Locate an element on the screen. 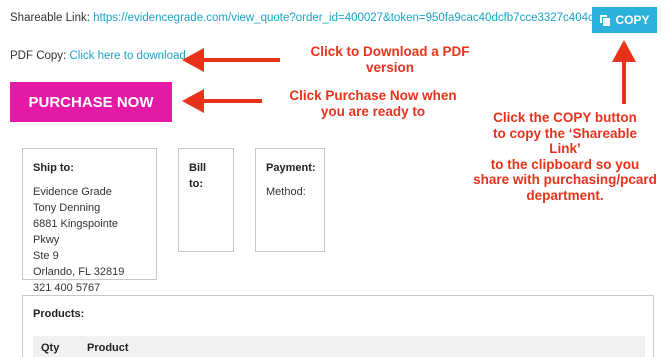  annotation-line: Click to Download a PDF is located at coordinates (390, 51).